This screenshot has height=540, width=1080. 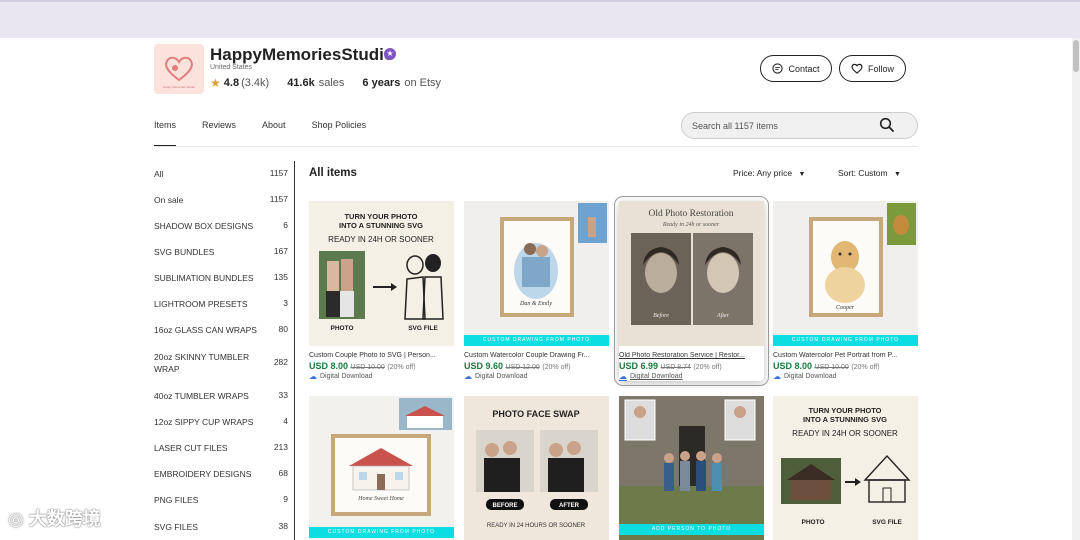 What do you see at coordinates (16, 519) in the screenshot?
I see `watermark-icon: ◎` at bounding box center [16, 519].